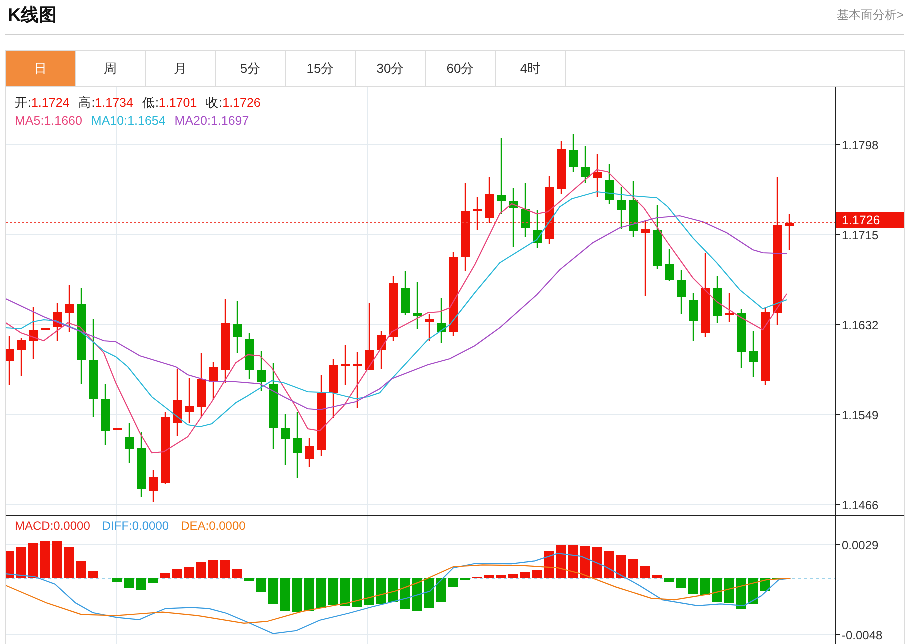 Image resolution: width=909 pixels, height=644 pixels. I want to click on moving-average-label: MA20:, so click(192, 121).